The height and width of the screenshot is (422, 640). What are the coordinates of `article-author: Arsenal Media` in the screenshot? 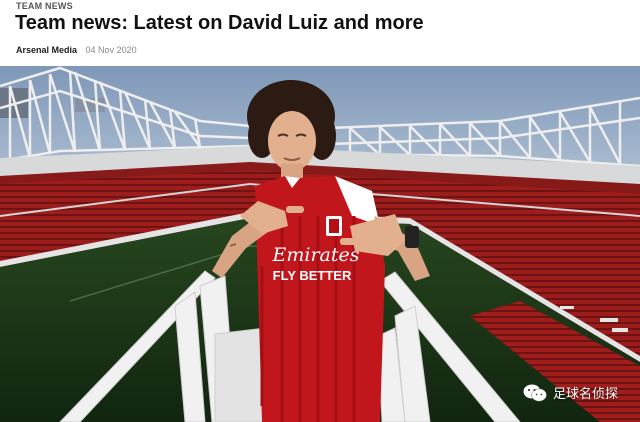 It's located at (47, 50).